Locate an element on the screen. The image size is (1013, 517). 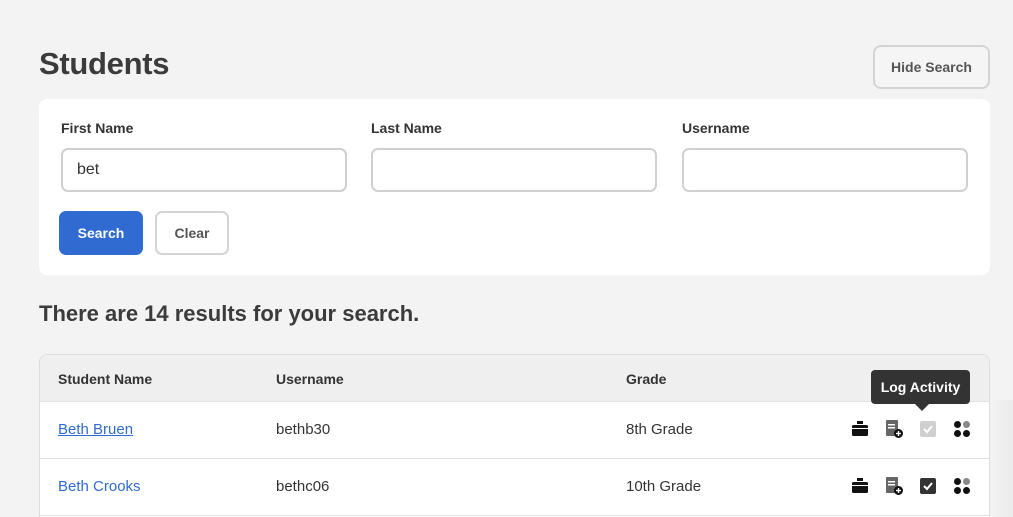
clear-button: Clear is located at coordinates (192, 233).